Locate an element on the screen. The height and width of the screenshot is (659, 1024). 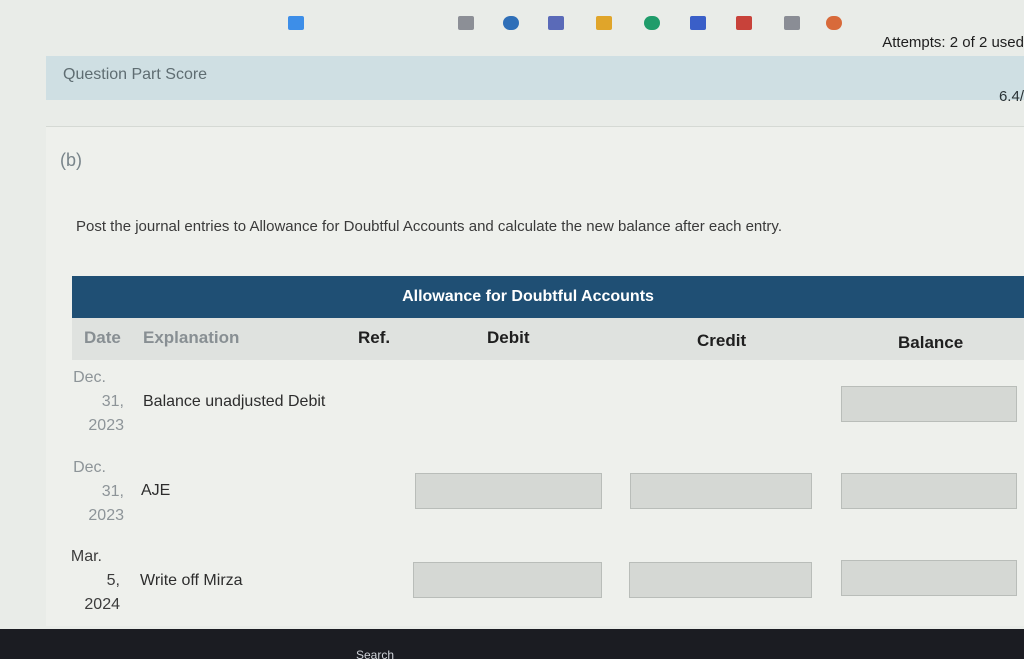
edge-icon is located at coordinates (511, 23).